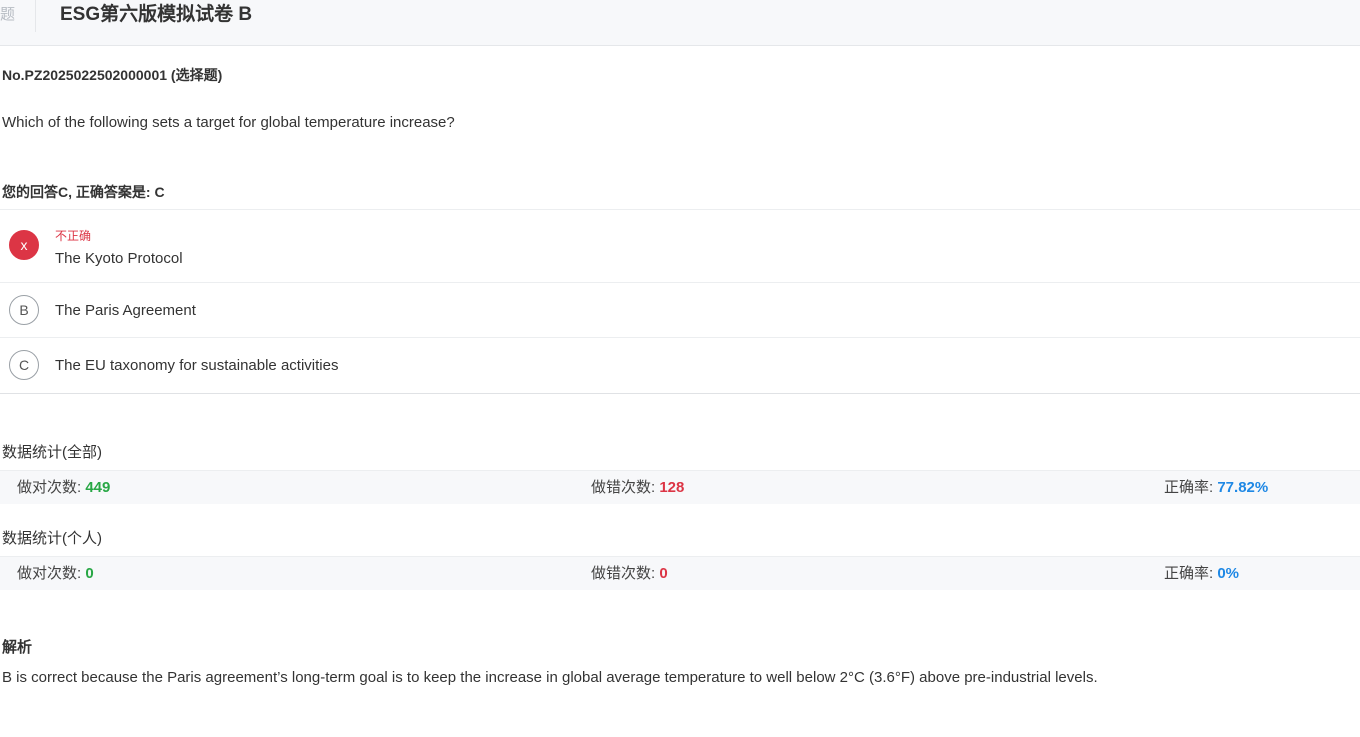 The image size is (1360, 737). I want to click on option-b: B The Paris Agreement, so click(680, 310).